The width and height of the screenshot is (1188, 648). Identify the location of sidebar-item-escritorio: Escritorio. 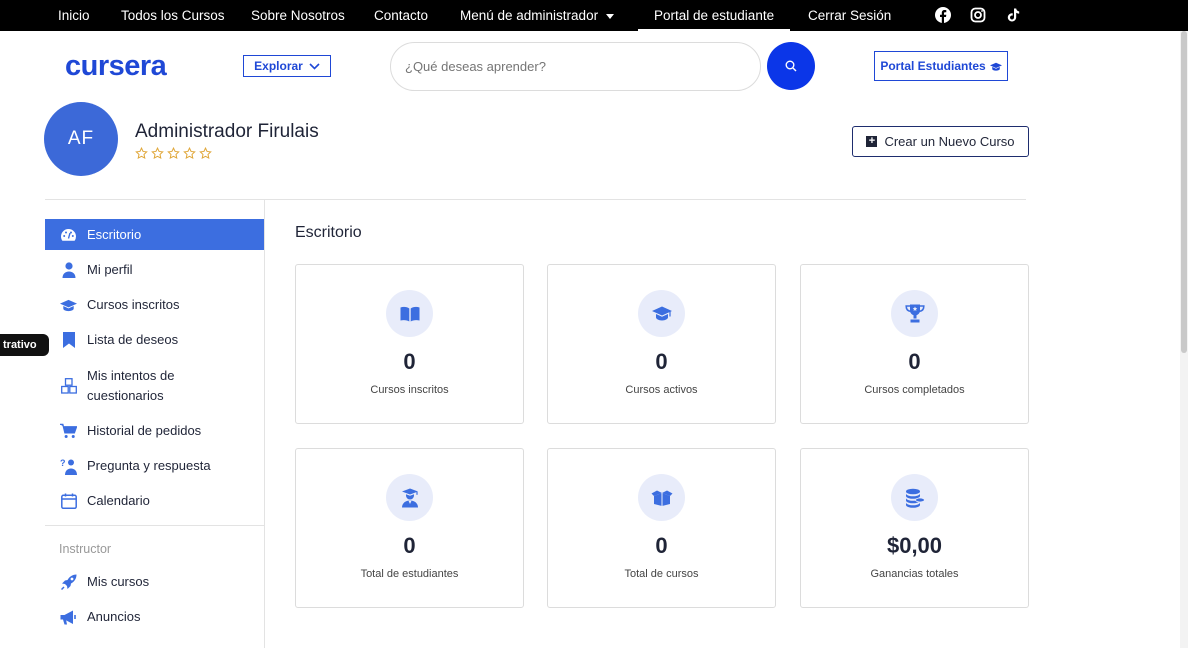
(154, 234).